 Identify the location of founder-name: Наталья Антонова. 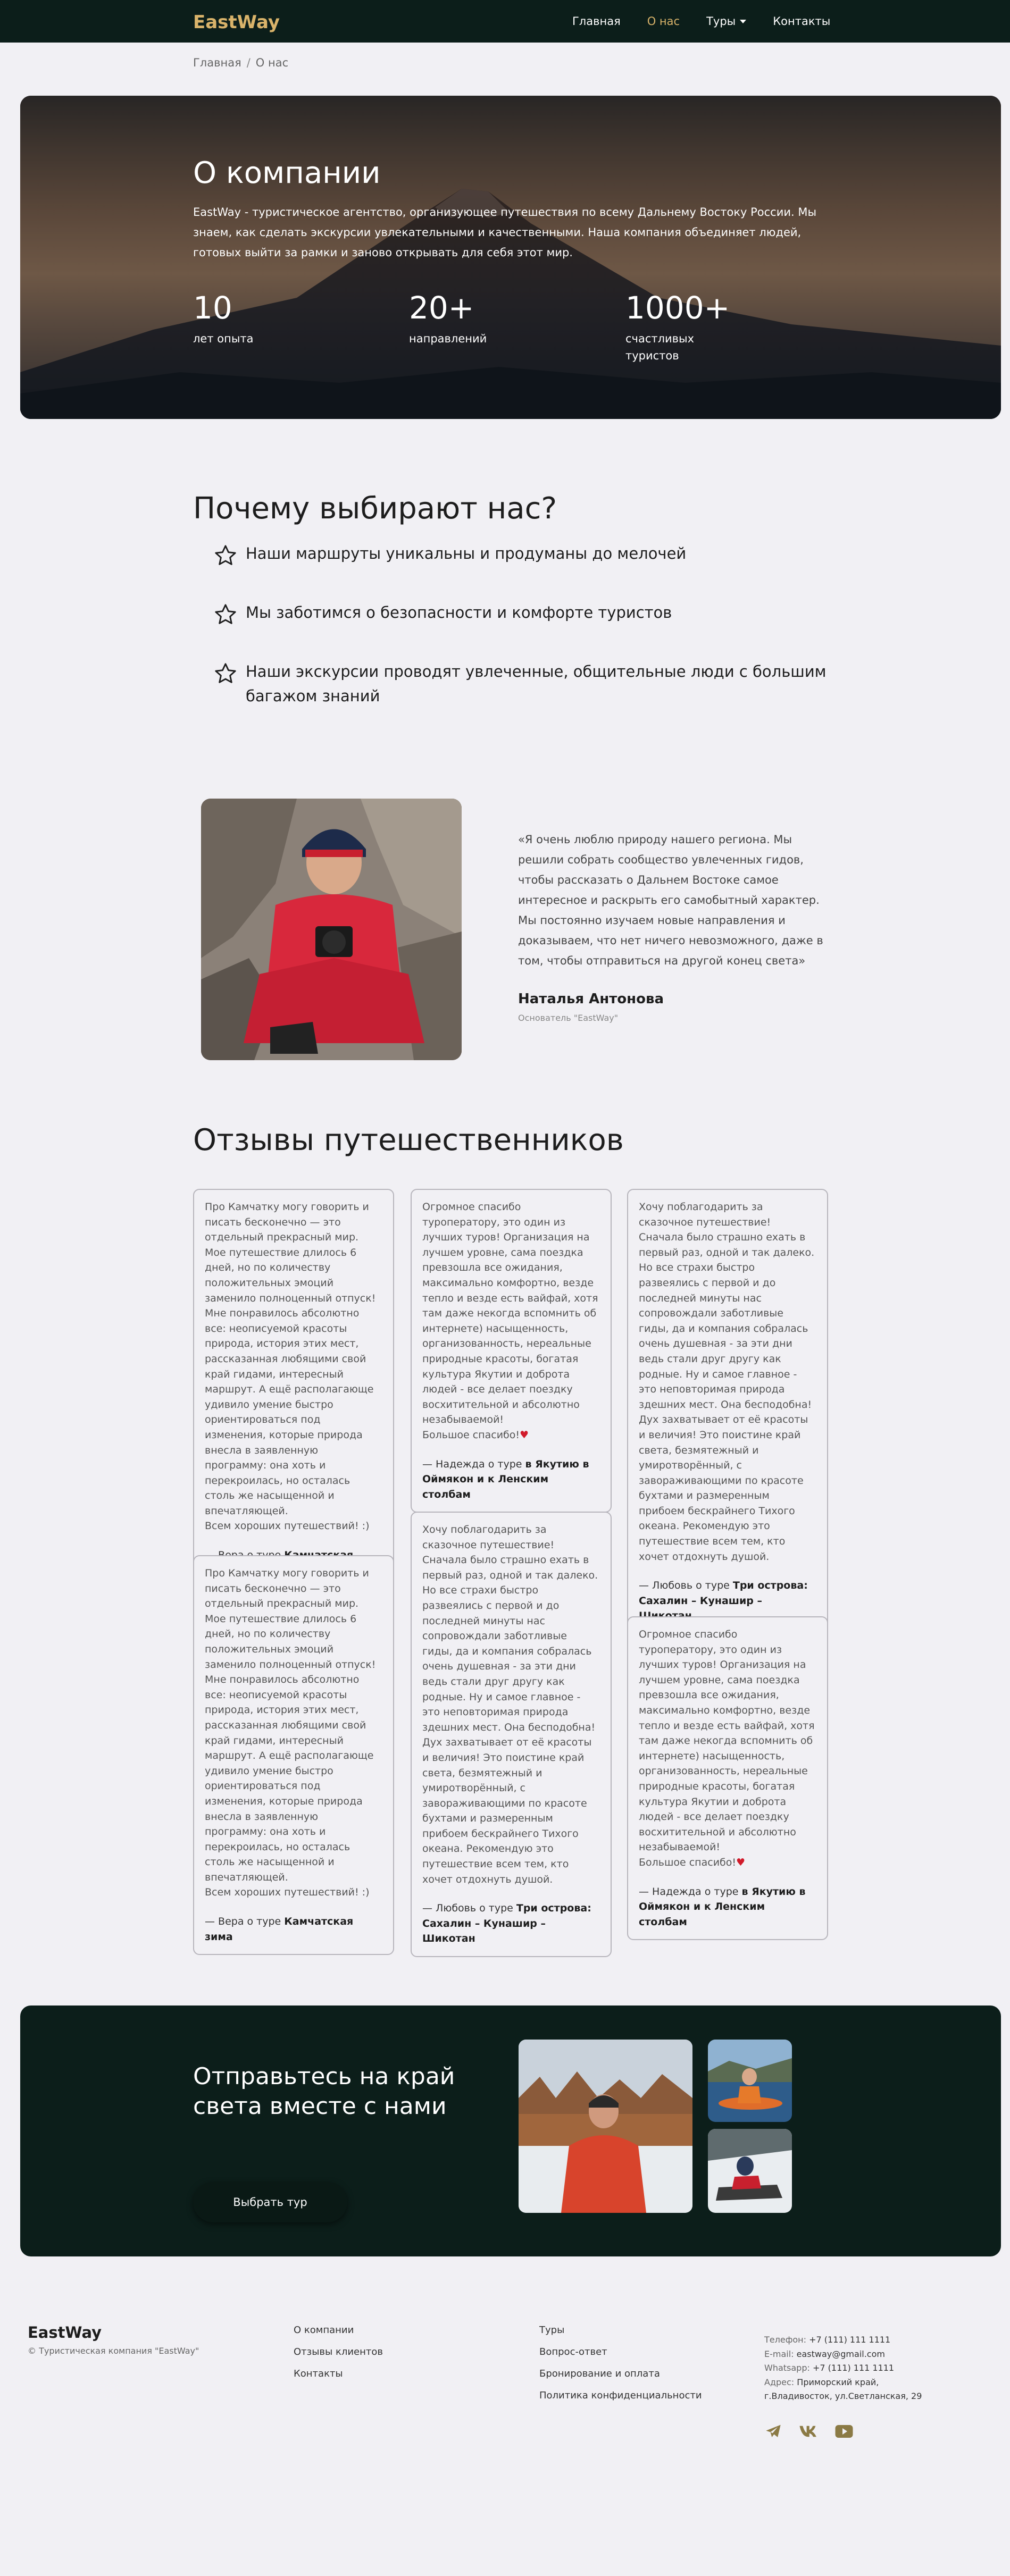
(591, 999).